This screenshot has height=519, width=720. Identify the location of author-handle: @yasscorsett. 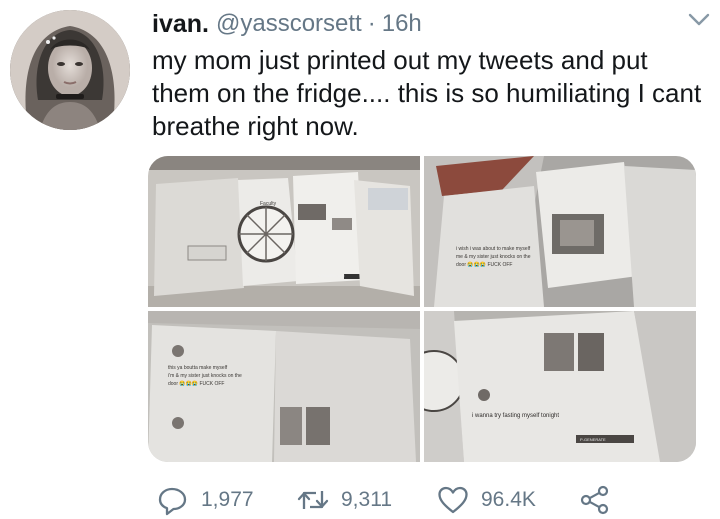
(289, 24).